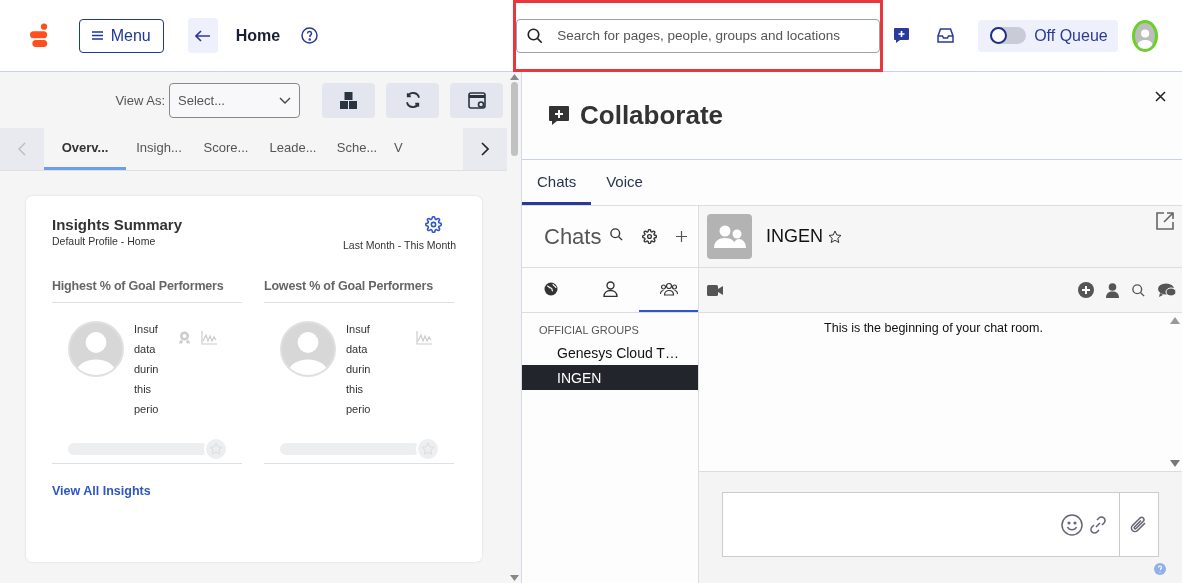 Image resolution: width=1182 pixels, height=583 pixels. I want to click on back-button, so click(202, 35).